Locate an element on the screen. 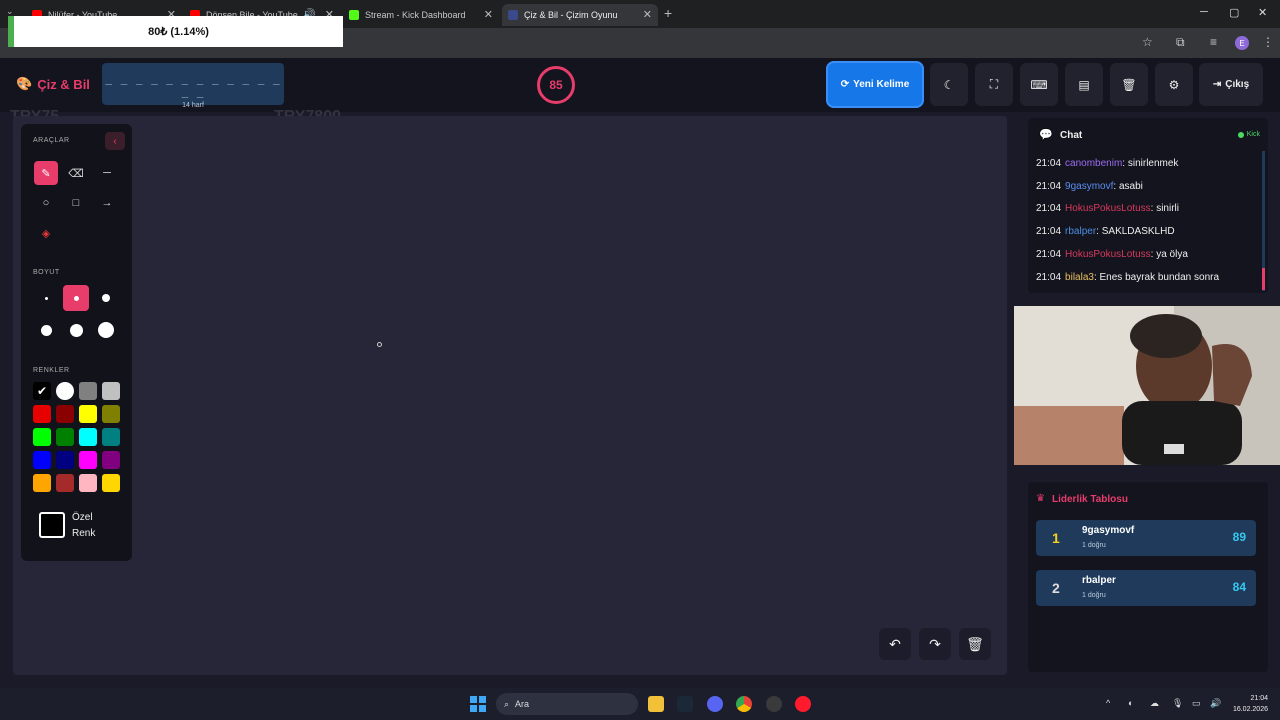 The height and width of the screenshot is (720, 1280). tab-ciz-bil: Çiz & Bil - Çizim Oyunu ✕ is located at coordinates (580, 15).